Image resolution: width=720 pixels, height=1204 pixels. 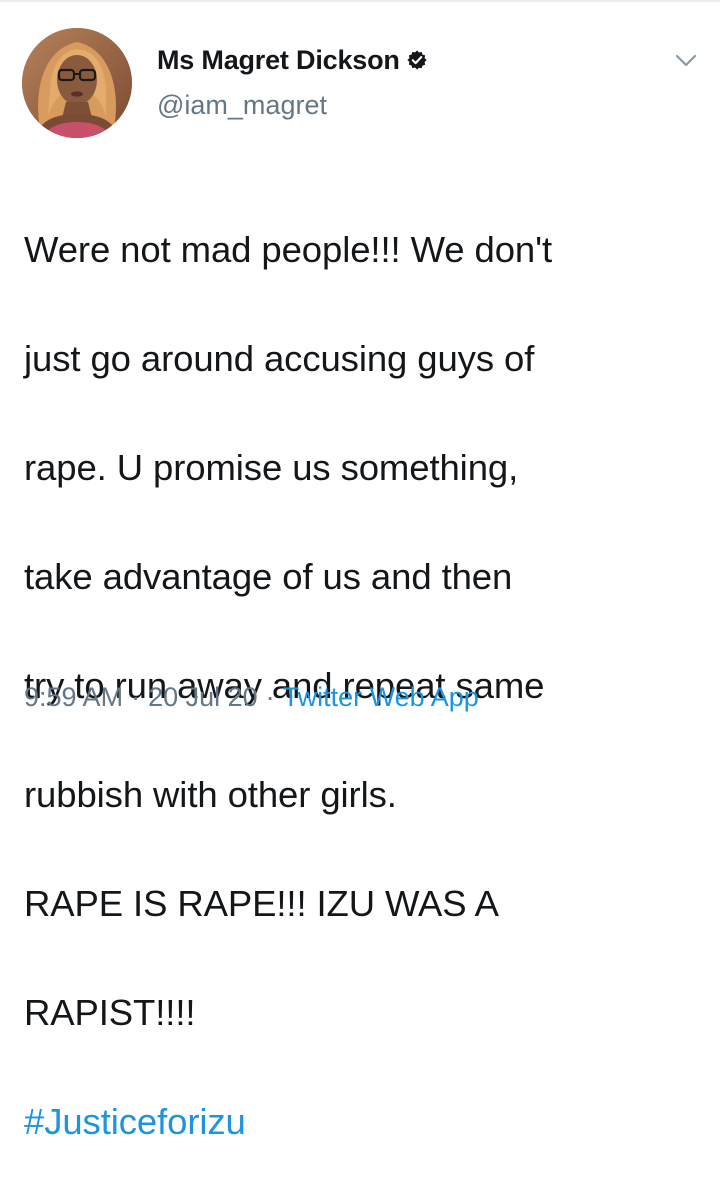 What do you see at coordinates (271, 467) in the screenshot?
I see `tweet-text-line: rape. U promise us something,` at bounding box center [271, 467].